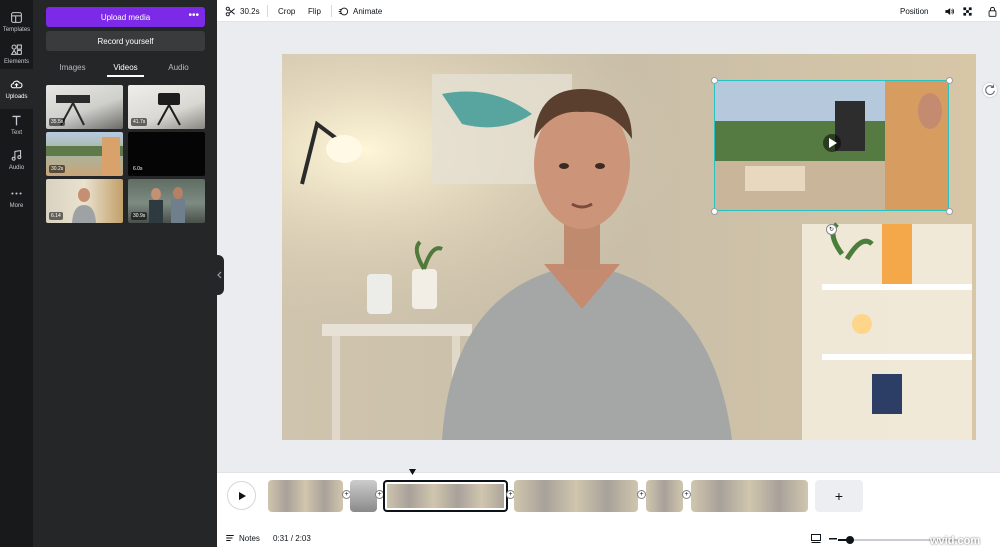 The image size is (1000, 547). Describe the element at coordinates (57, 122) in the screenshot. I see `video-duration: 35.5s` at that location.